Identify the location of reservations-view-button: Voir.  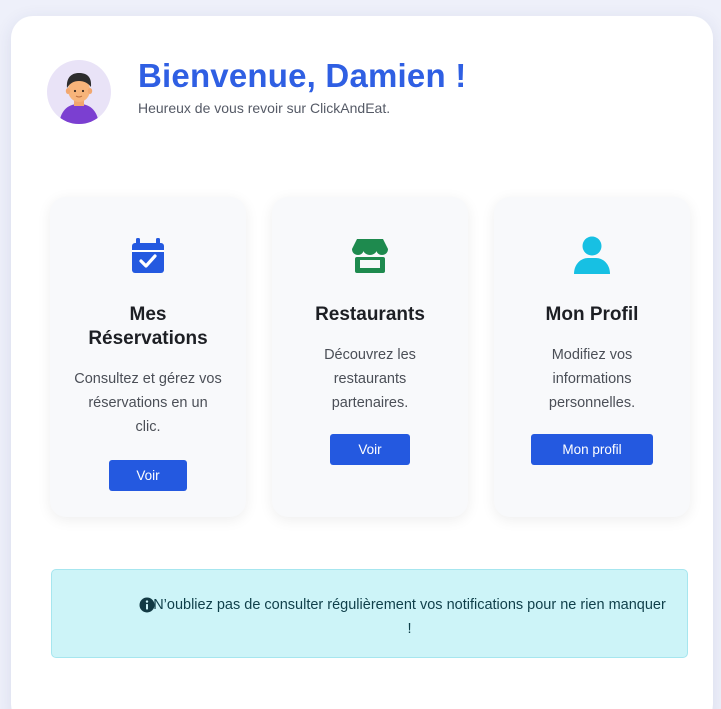
(148, 475).